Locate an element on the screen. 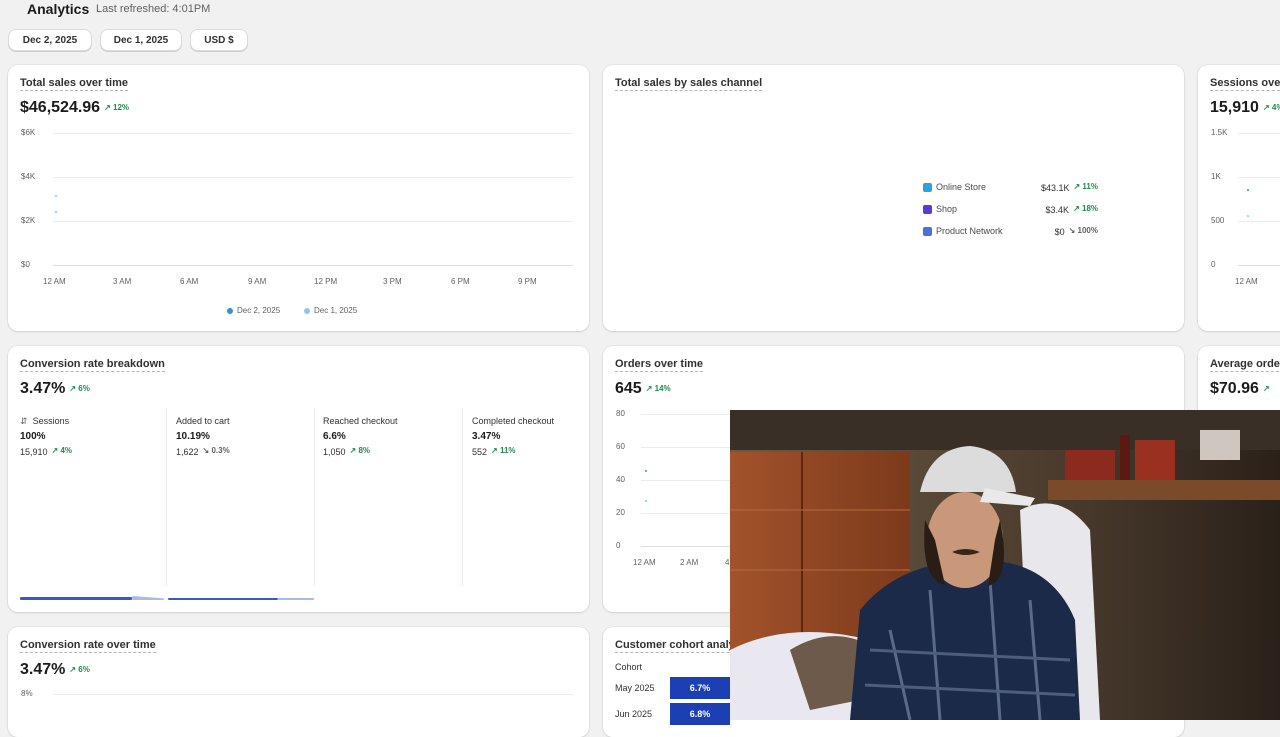 Image resolution: width=1280 pixels, height=737 pixels. funnel-count-delta: ↗ 4% is located at coordinates (62, 450).